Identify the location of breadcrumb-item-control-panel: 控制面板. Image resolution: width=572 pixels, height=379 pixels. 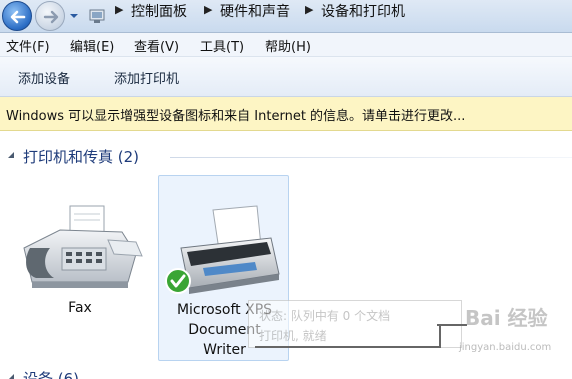
(159, 11).